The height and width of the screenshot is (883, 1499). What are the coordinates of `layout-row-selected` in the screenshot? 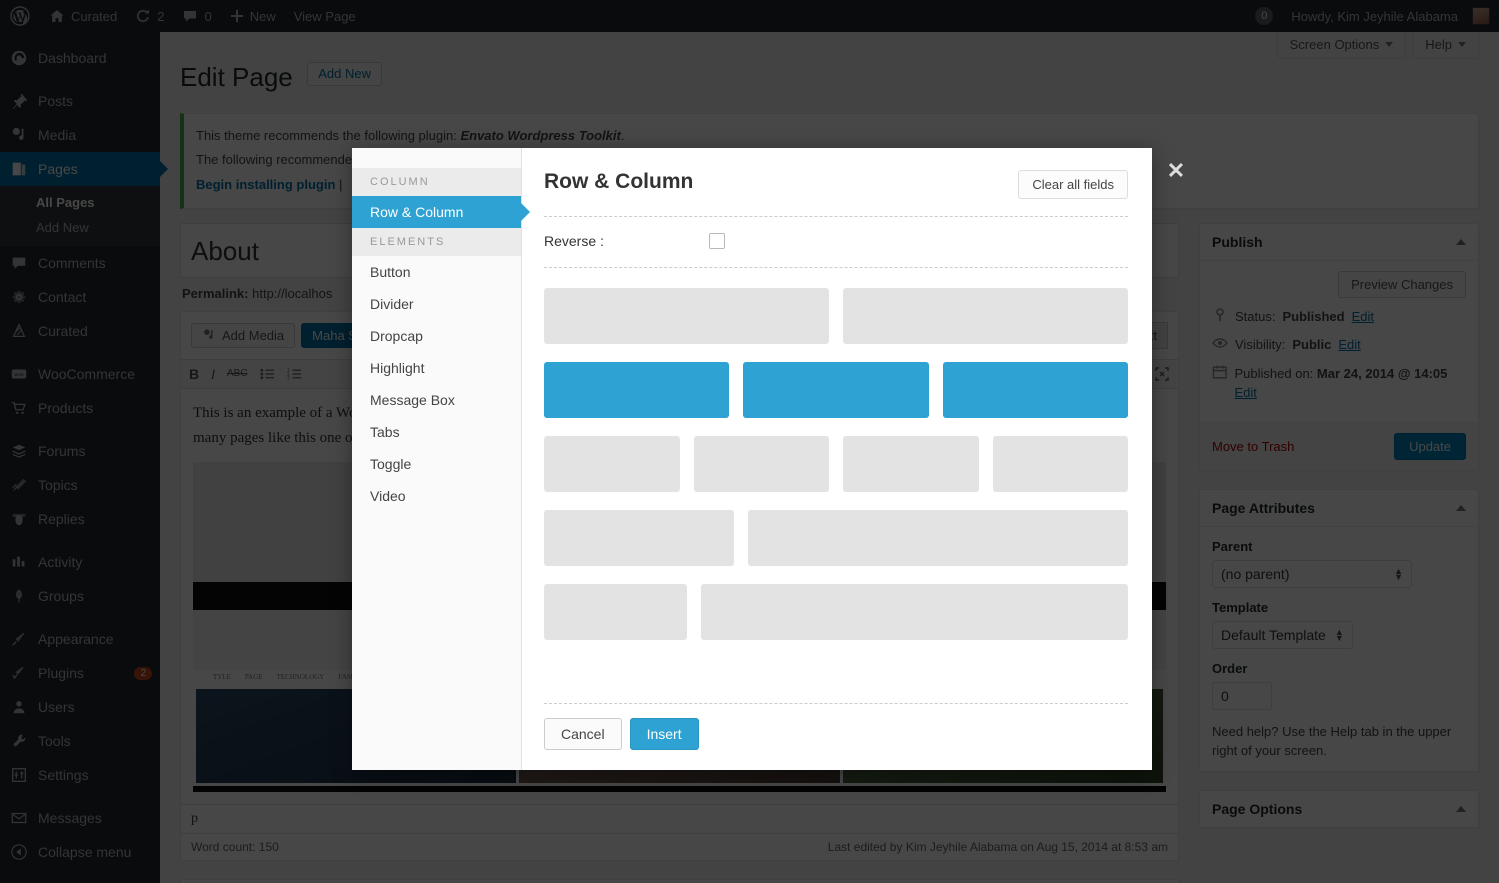 It's located at (836, 390).